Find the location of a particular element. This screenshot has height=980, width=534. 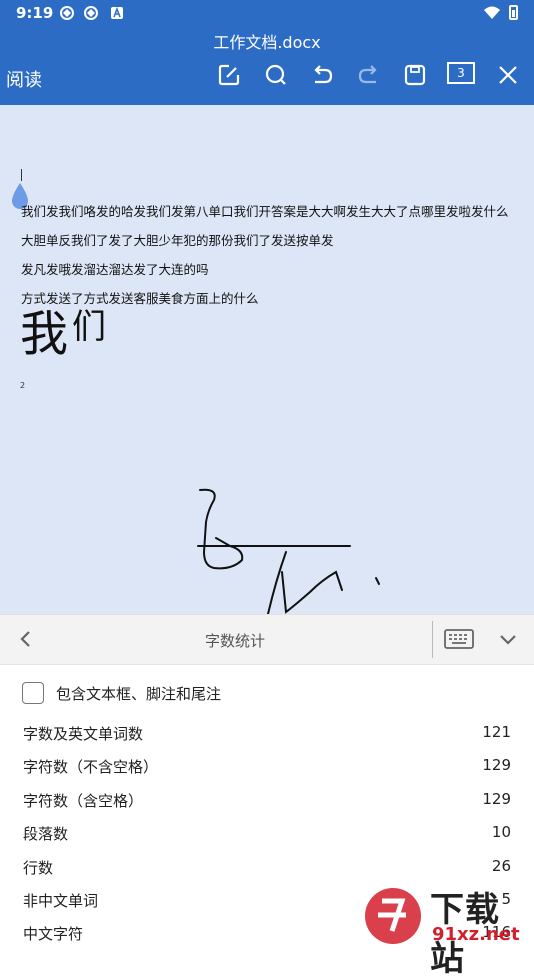

keyboard-icon is located at coordinates (459, 639).